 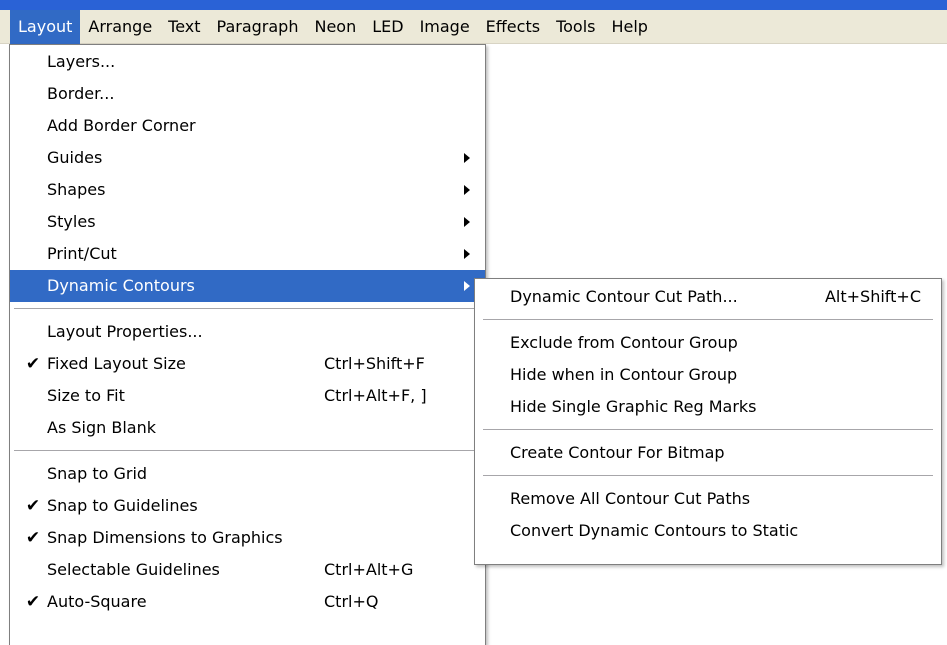 I want to click on menu-neon: Neon, so click(x=335, y=27).